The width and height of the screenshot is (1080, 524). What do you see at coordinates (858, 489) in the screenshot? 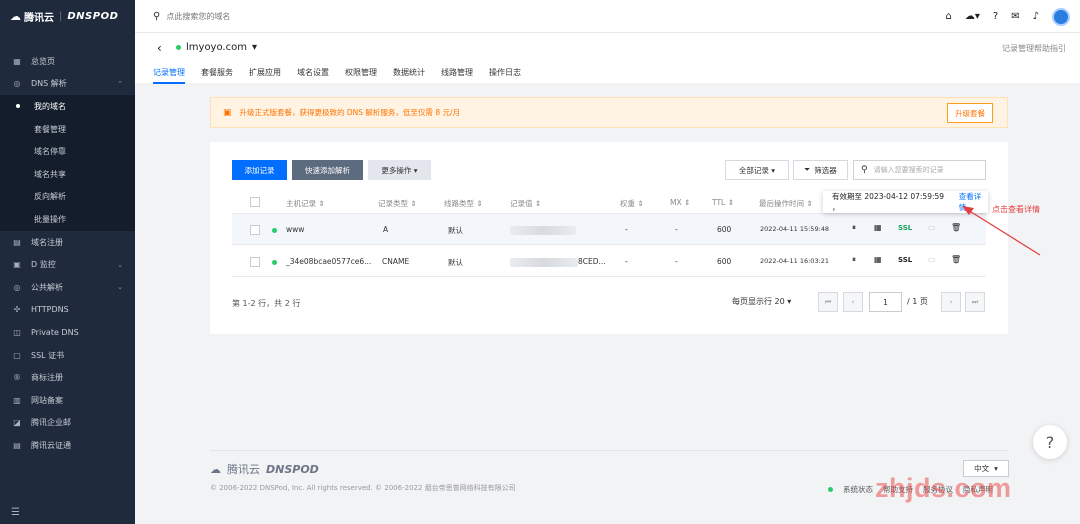
I see `system-status-link: 系统状态` at bounding box center [858, 489].